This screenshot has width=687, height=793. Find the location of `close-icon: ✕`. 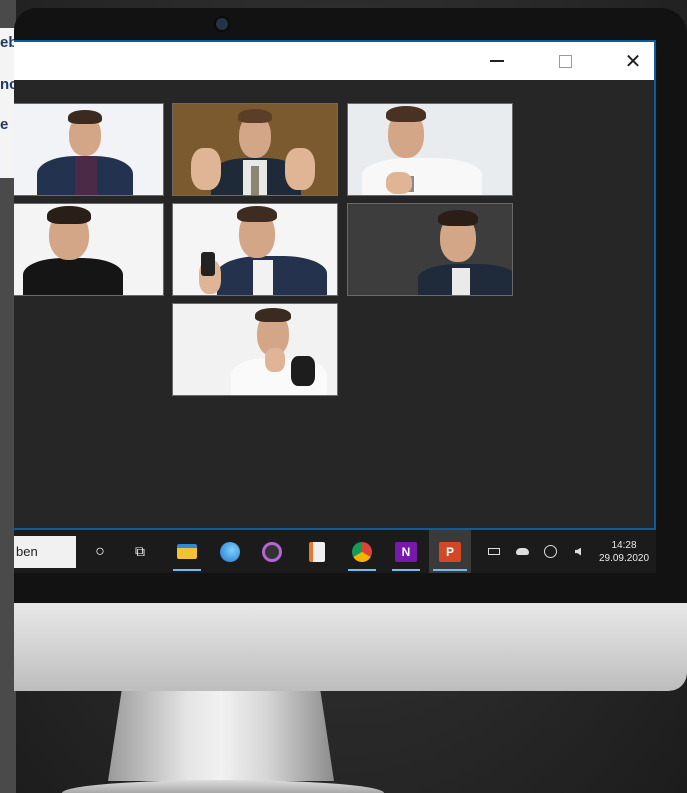

close-icon: ✕ is located at coordinates (633, 61).